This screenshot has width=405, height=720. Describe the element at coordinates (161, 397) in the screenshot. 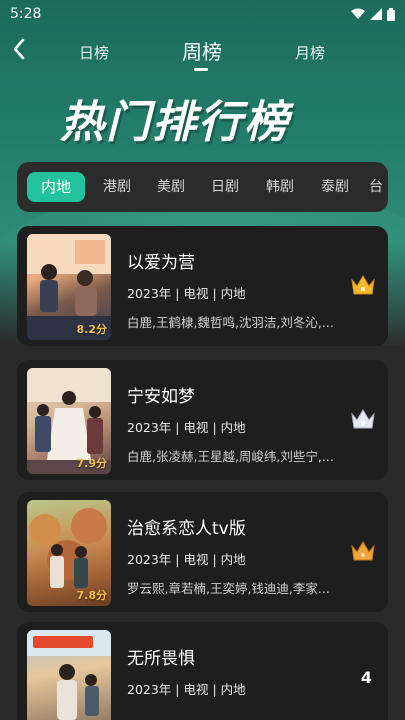

I see `drama-title: 宁安如梦` at that location.